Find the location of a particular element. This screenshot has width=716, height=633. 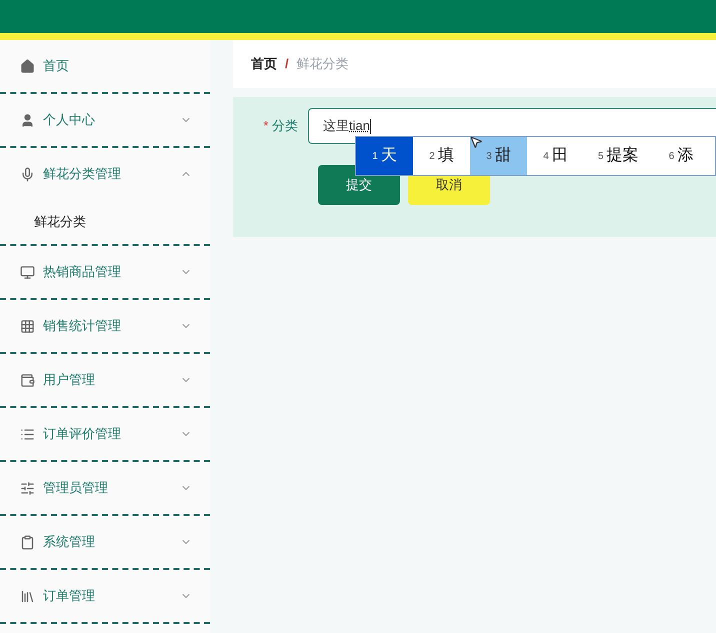

sidebar-item: 鲜花分类管理 is located at coordinates (82, 174).